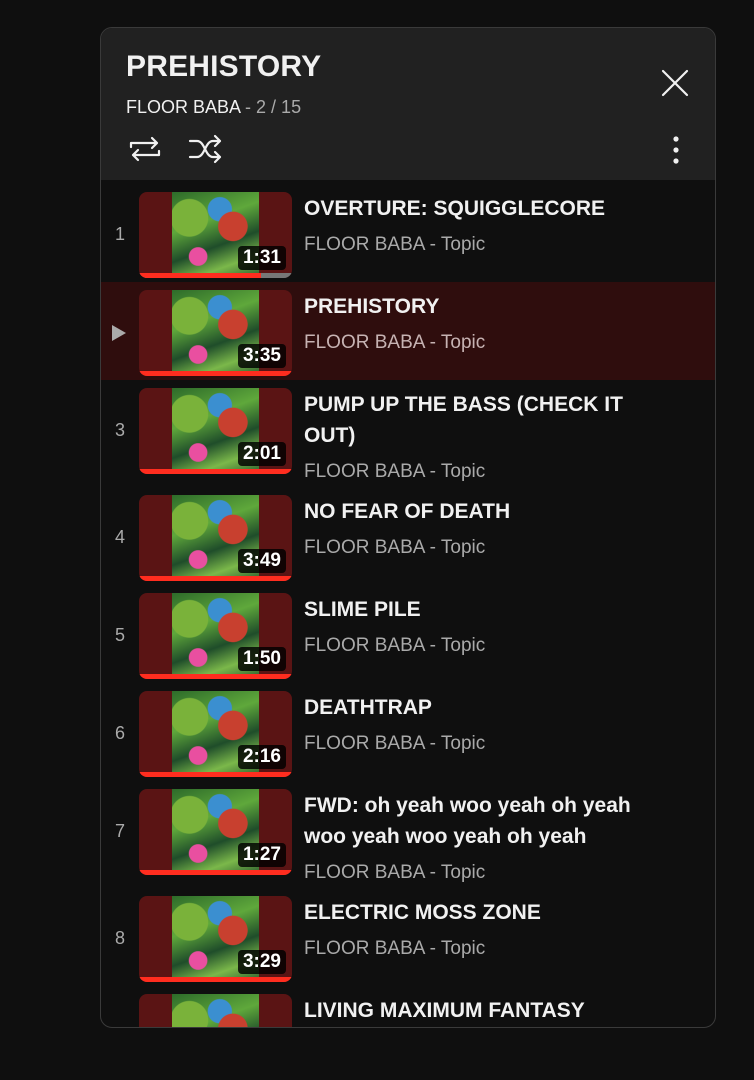 The width and height of the screenshot is (754, 1080). Describe the element at coordinates (261, 356) in the screenshot. I see `video-duration: 3:35` at that location.